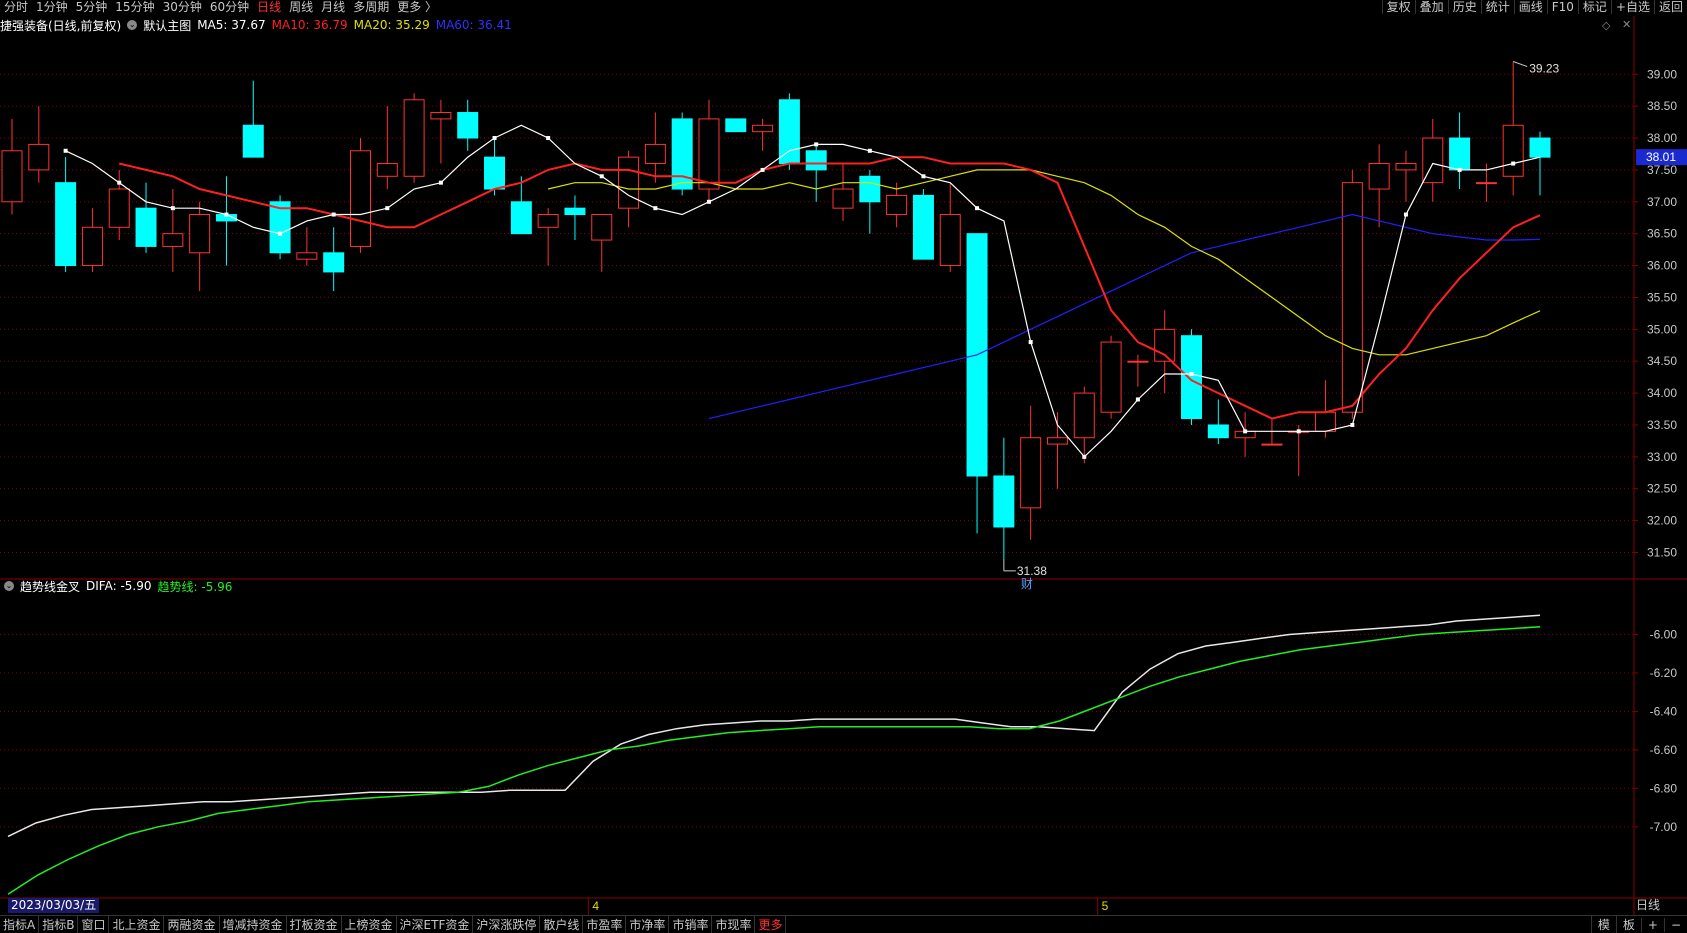  I want to click on indicator-tab: 上榜资金, so click(369, 924).